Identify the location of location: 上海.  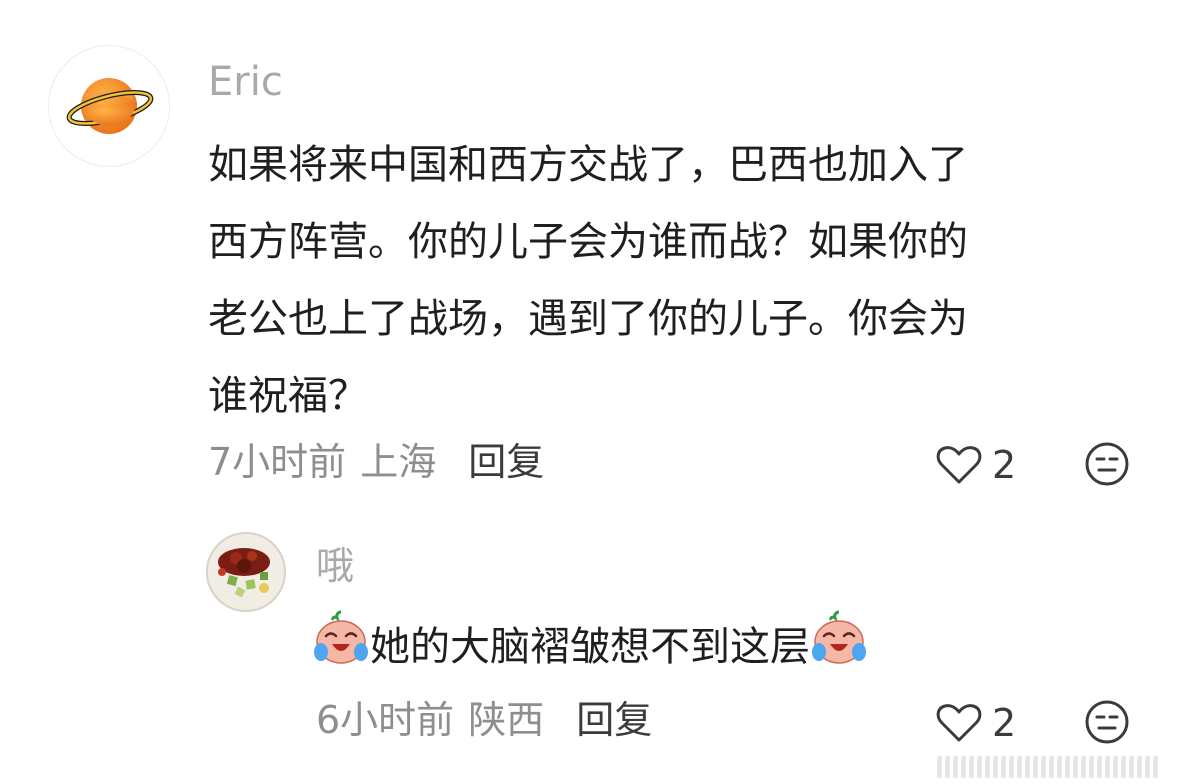
(398, 462).